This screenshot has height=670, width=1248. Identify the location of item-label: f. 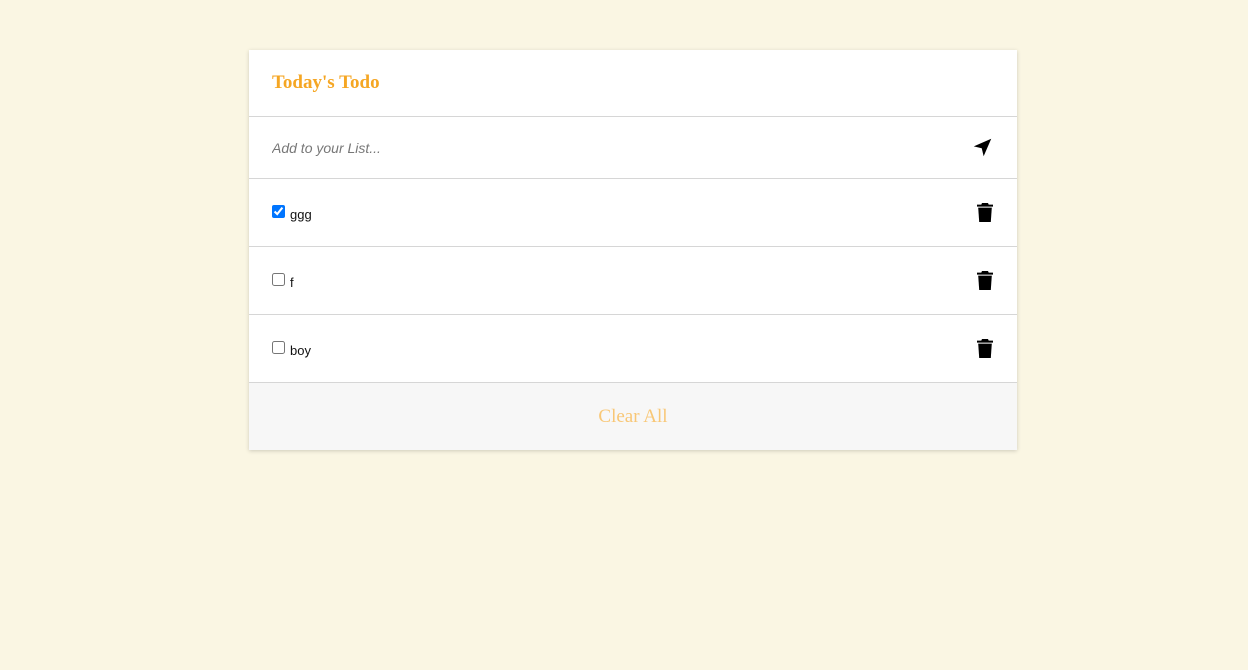
(292, 282).